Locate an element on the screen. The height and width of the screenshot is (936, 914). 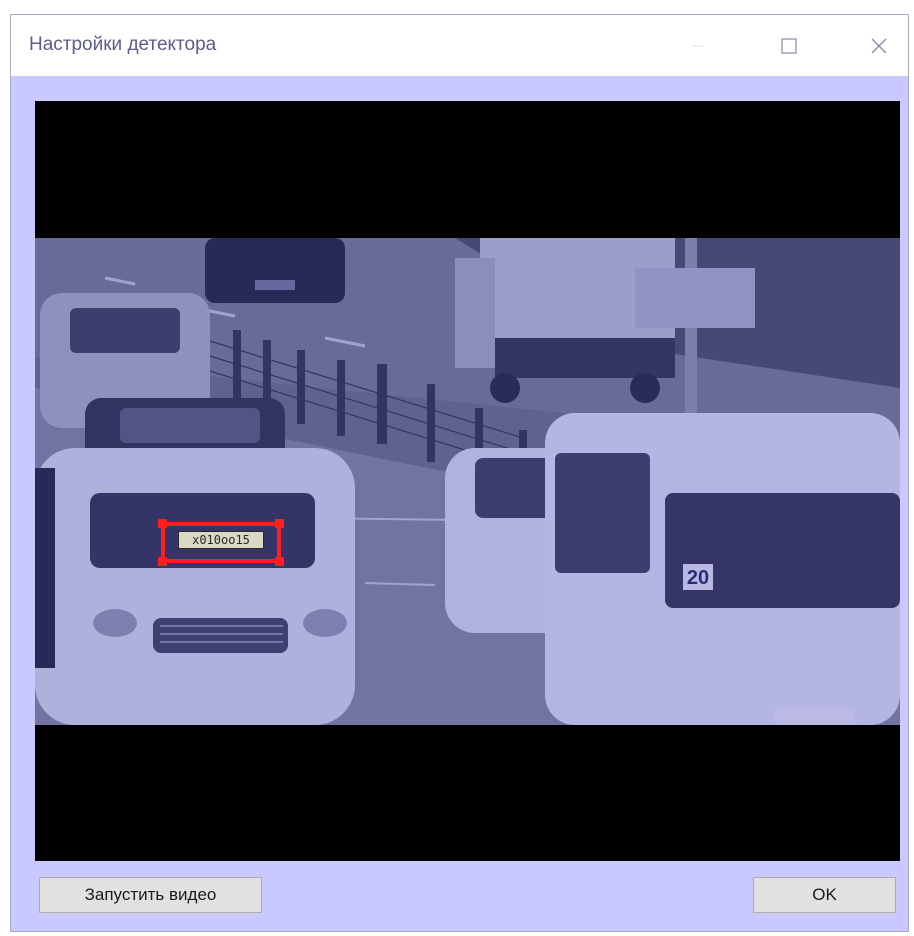
minimize-icon is located at coordinates (698, 45).